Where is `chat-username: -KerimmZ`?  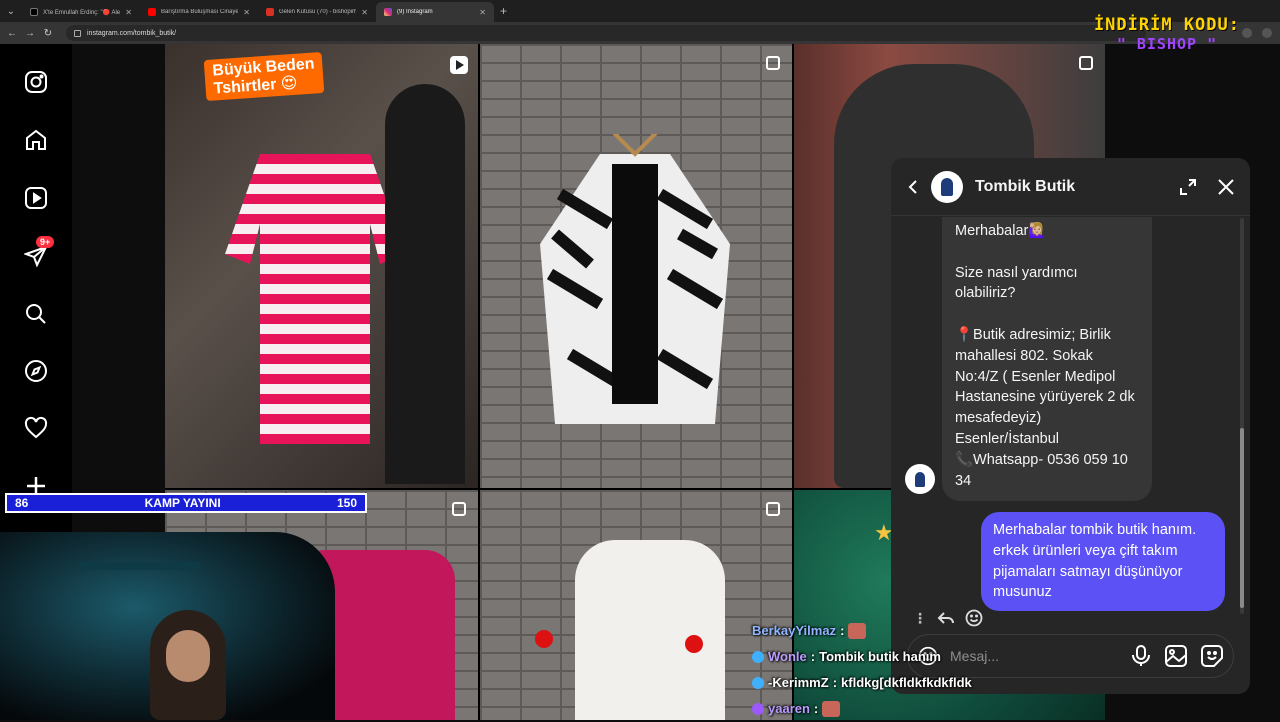
chat-username: -KerimmZ is located at coordinates (798, 682).